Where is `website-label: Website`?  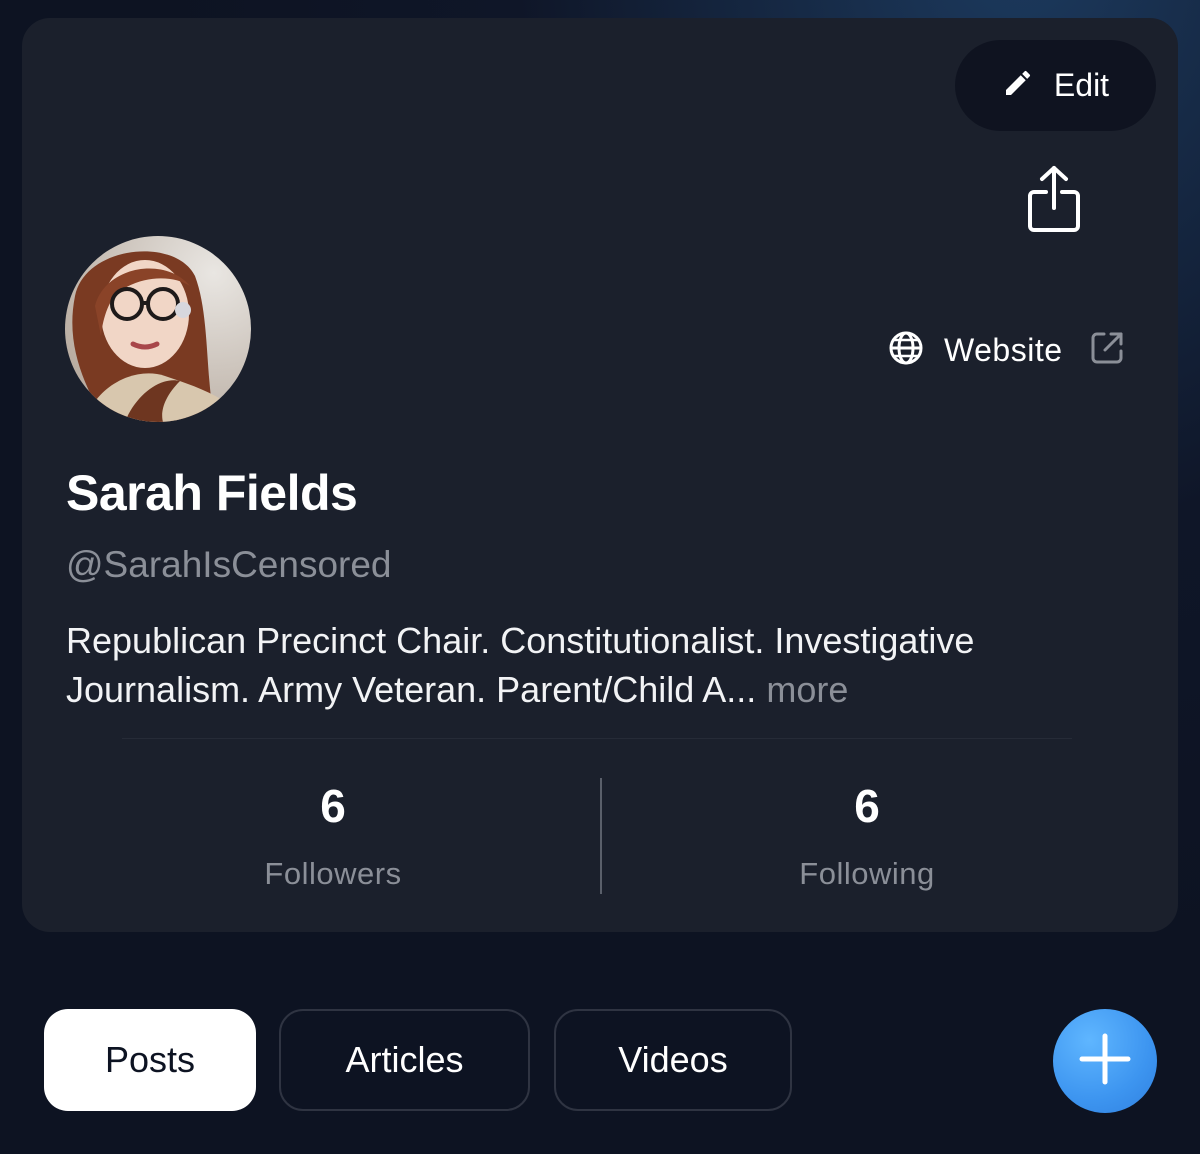
website-label: Website is located at coordinates (1003, 349).